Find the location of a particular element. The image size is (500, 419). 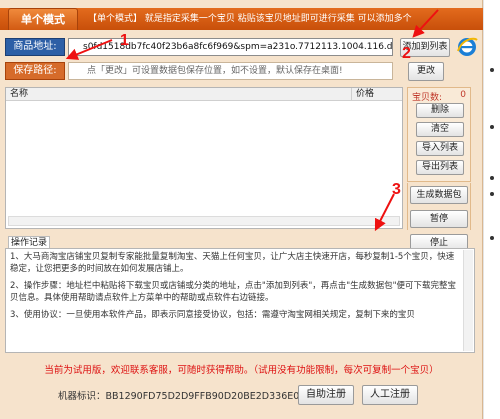

page-side-strip is located at coordinates (491, 209).